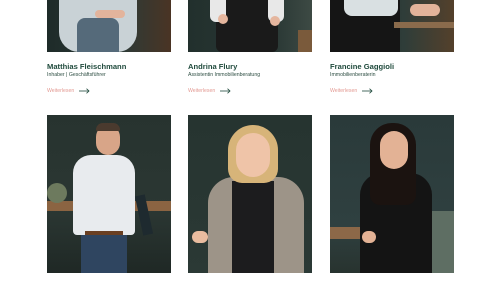 This screenshot has height=281, width=500. I want to click on team-member-name: Matthias Fleischmann, so click(87, 66).